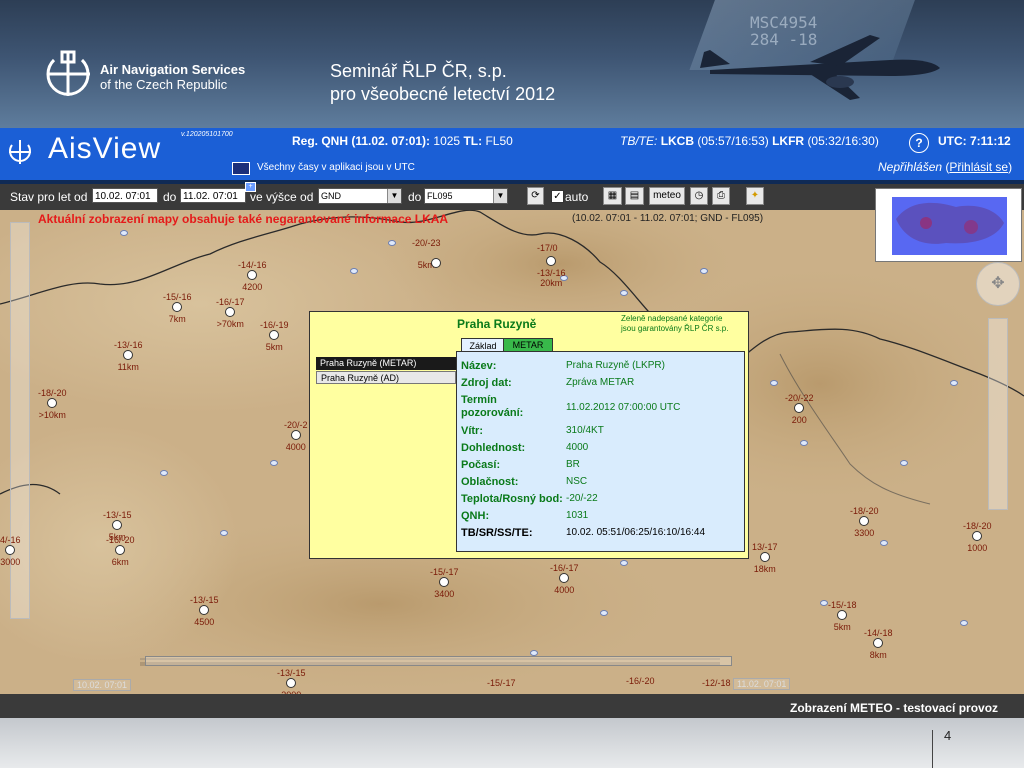 Image resolution: width=1024 pixels, height=768 pixels. I want to click on station-temp: -13/-15, so click(204, 600).